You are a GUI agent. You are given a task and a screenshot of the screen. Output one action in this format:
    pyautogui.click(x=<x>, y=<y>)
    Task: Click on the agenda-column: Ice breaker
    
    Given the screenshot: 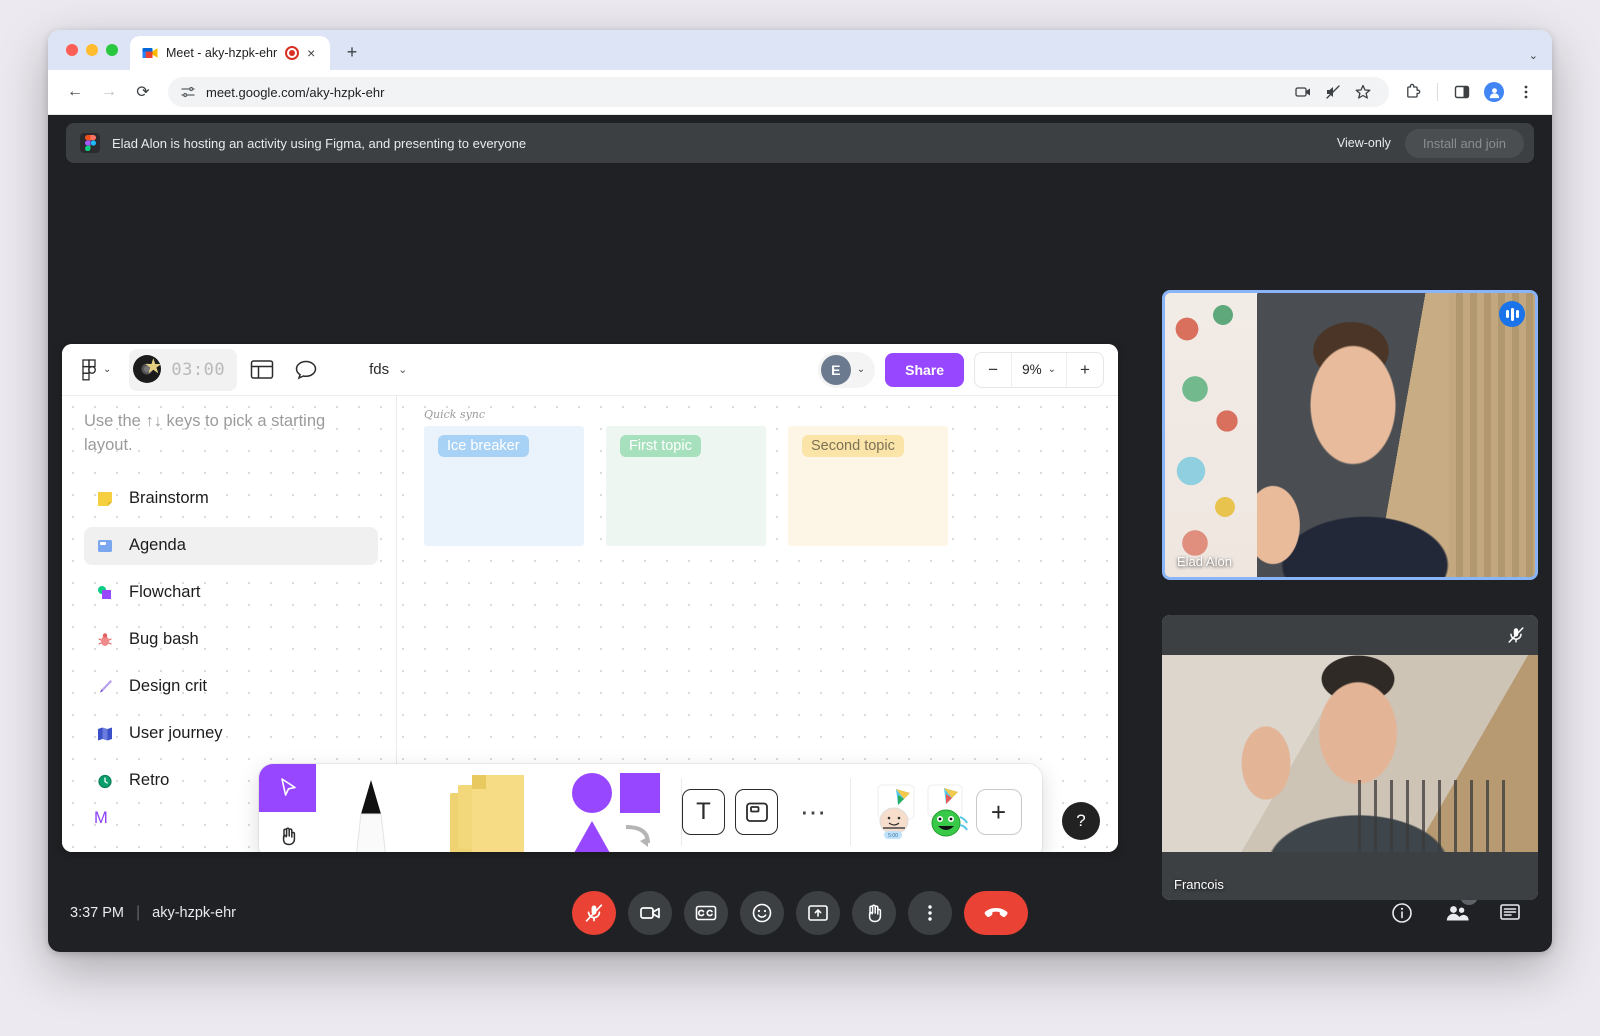 What is the action you would take?
    pyautogui.click(x=504, y=486)
    